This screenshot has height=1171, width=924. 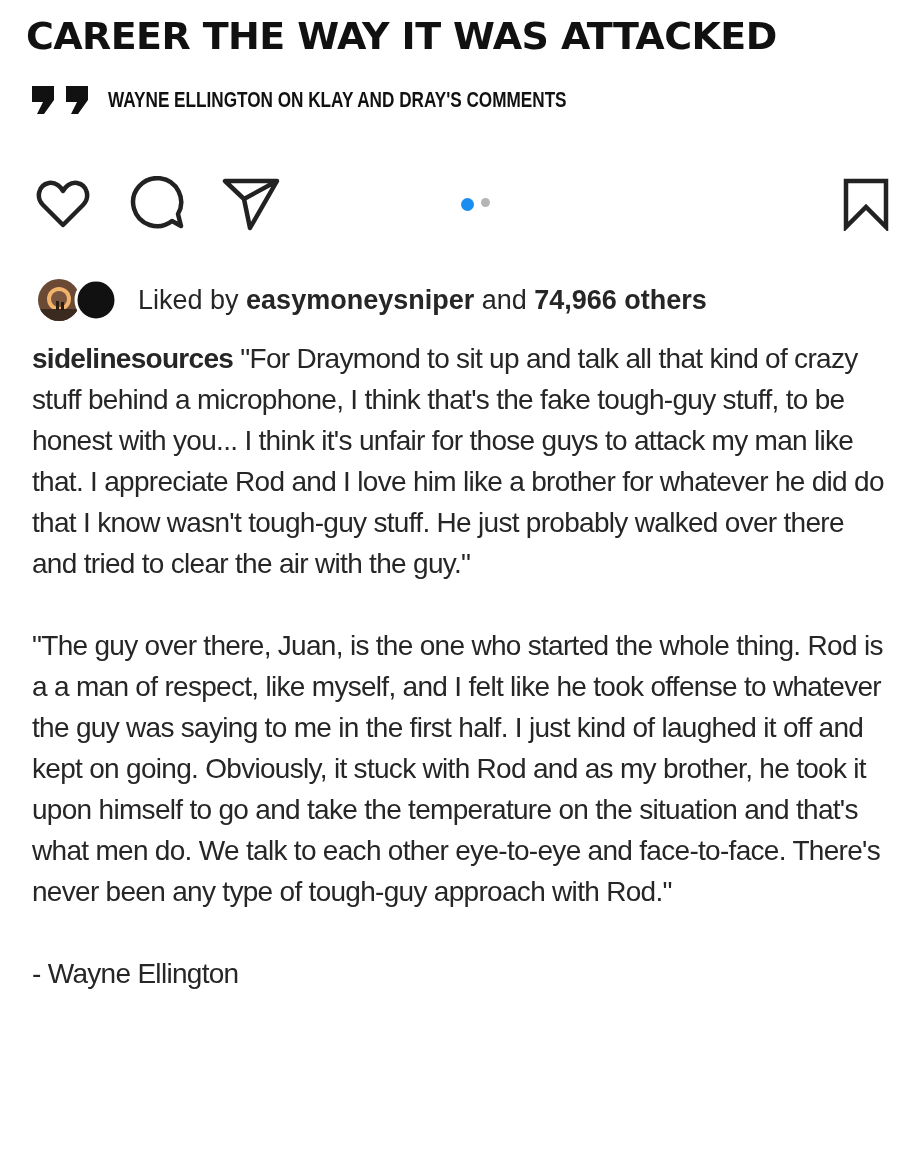 I want to click on comment-icon, so click(x=156, y=204).